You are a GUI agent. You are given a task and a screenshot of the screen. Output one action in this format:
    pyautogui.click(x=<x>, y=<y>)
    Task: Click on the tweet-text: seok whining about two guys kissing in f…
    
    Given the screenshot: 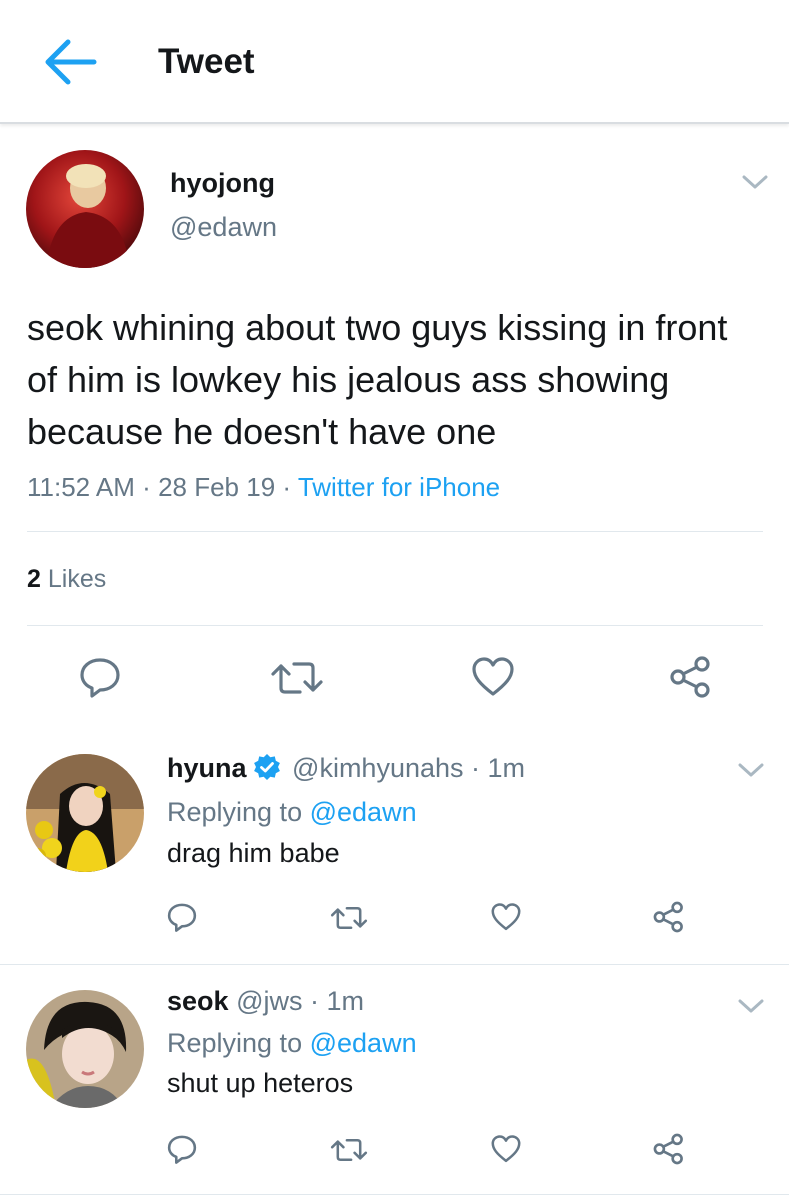 What is the action you would take?
    pyautogui.click(x=377, y=379)
    